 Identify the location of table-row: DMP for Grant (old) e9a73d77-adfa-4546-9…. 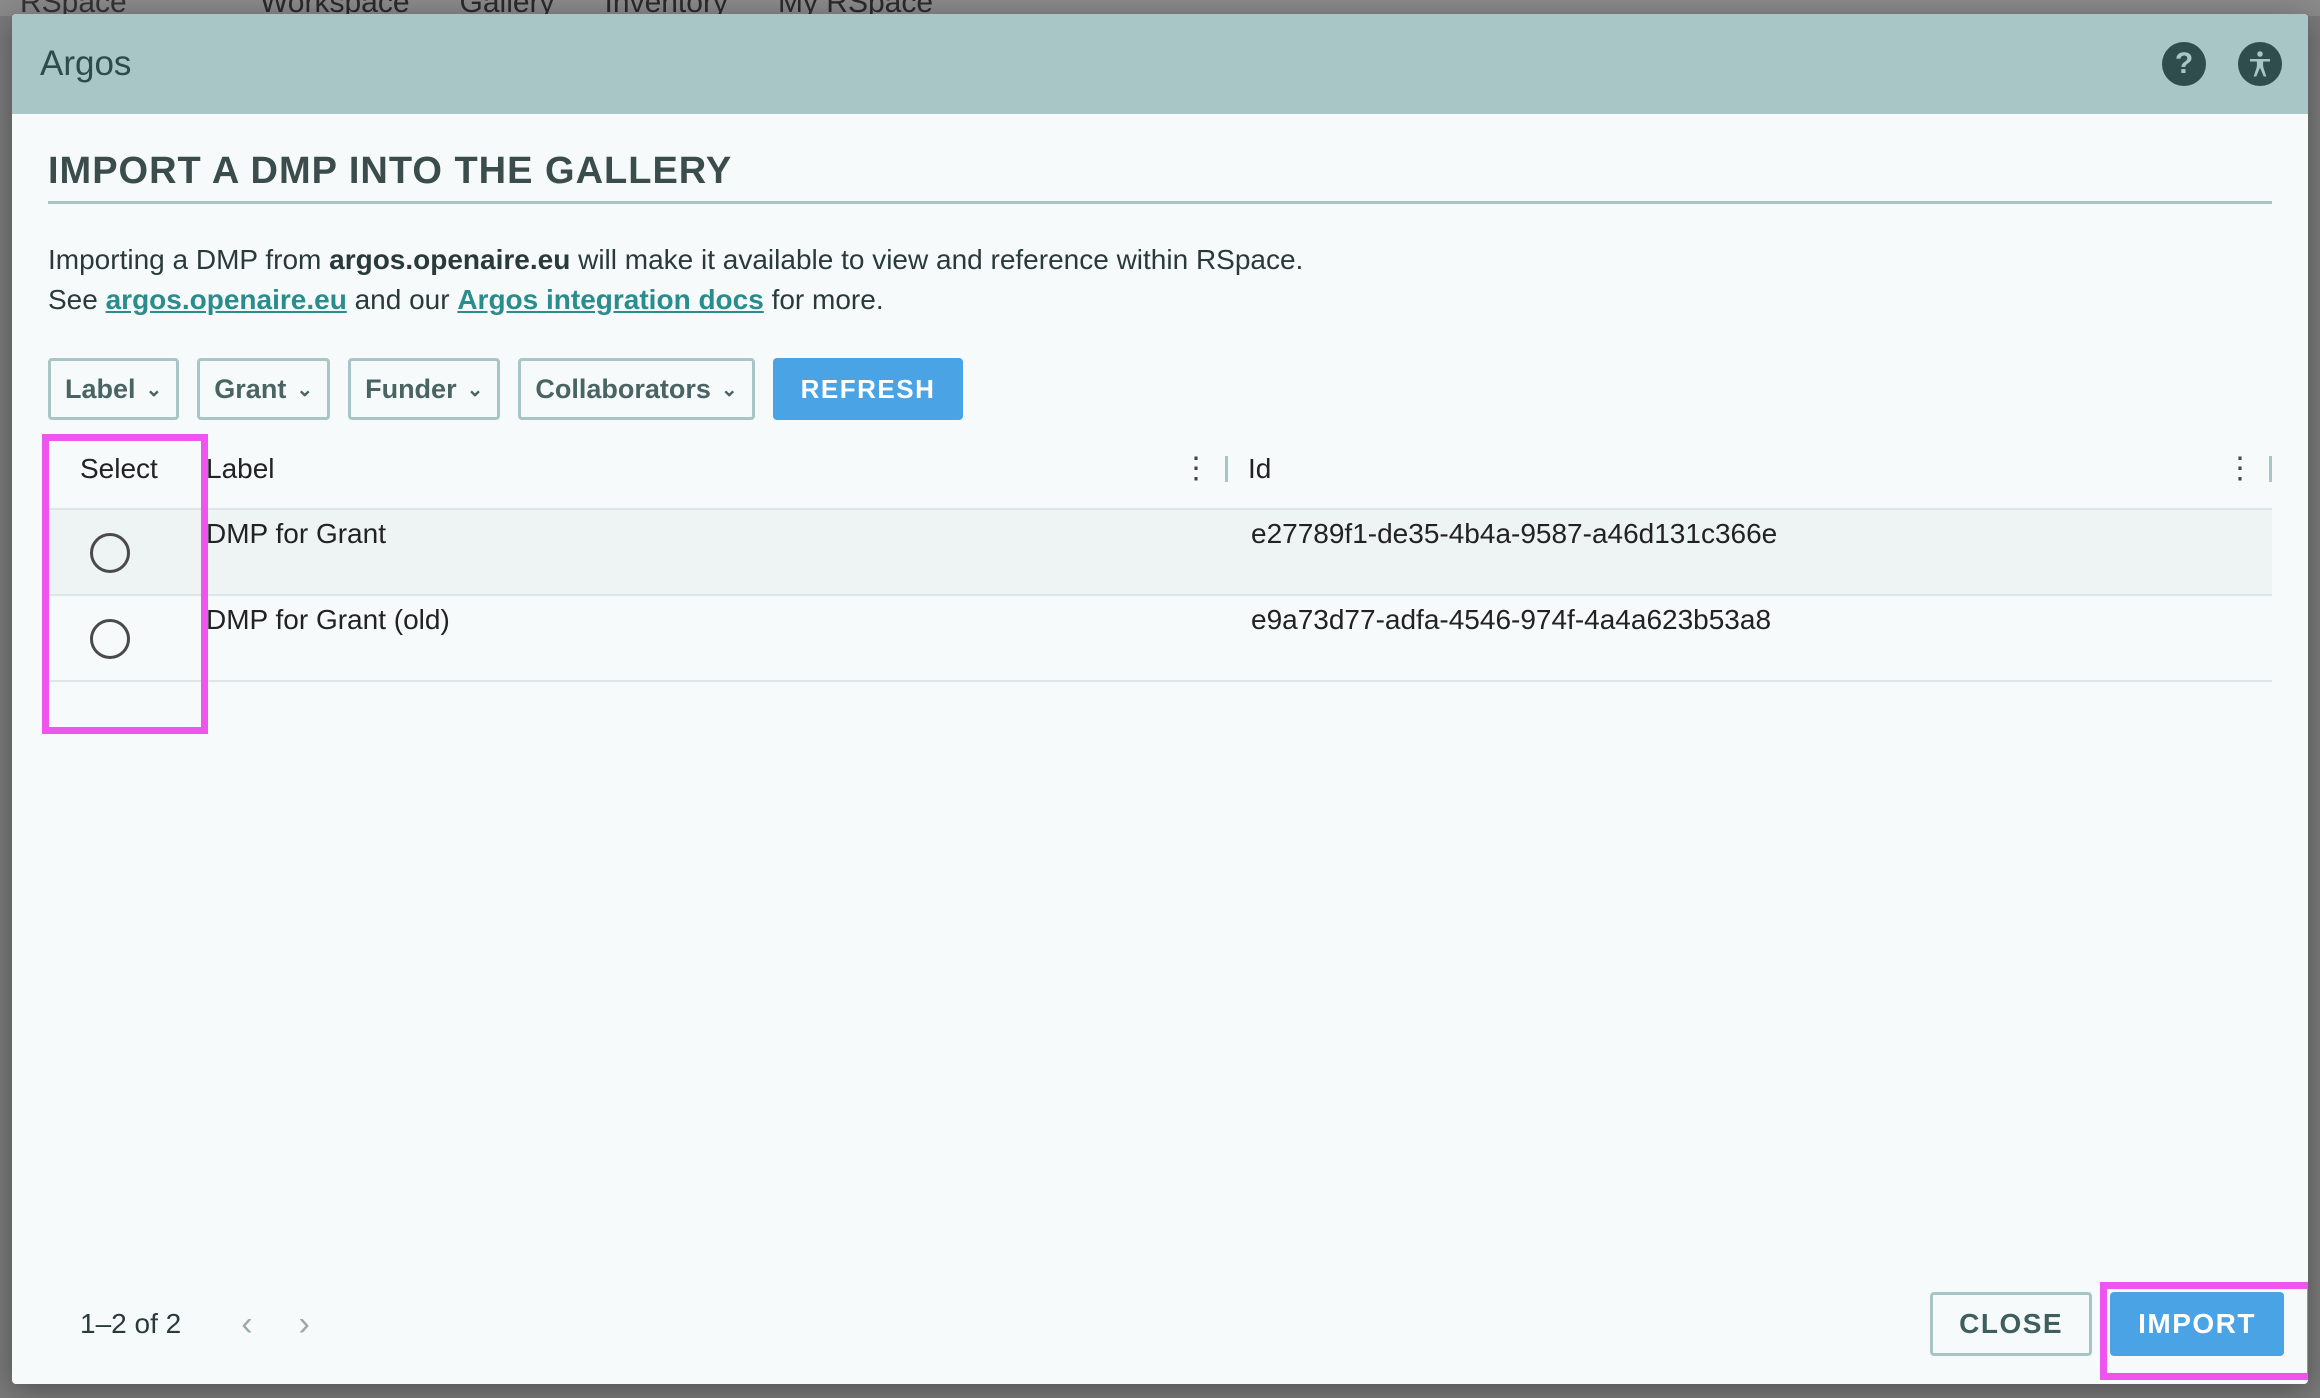
(1160, 639).